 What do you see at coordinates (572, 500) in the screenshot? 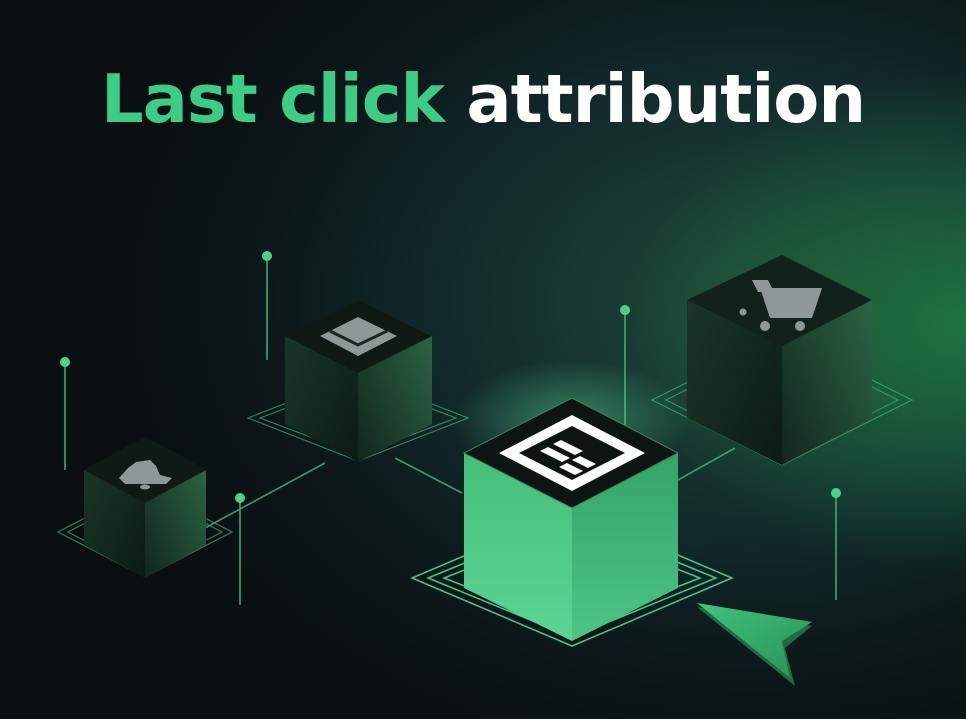
I see `browser-cube` at bounding box center [572, 500].